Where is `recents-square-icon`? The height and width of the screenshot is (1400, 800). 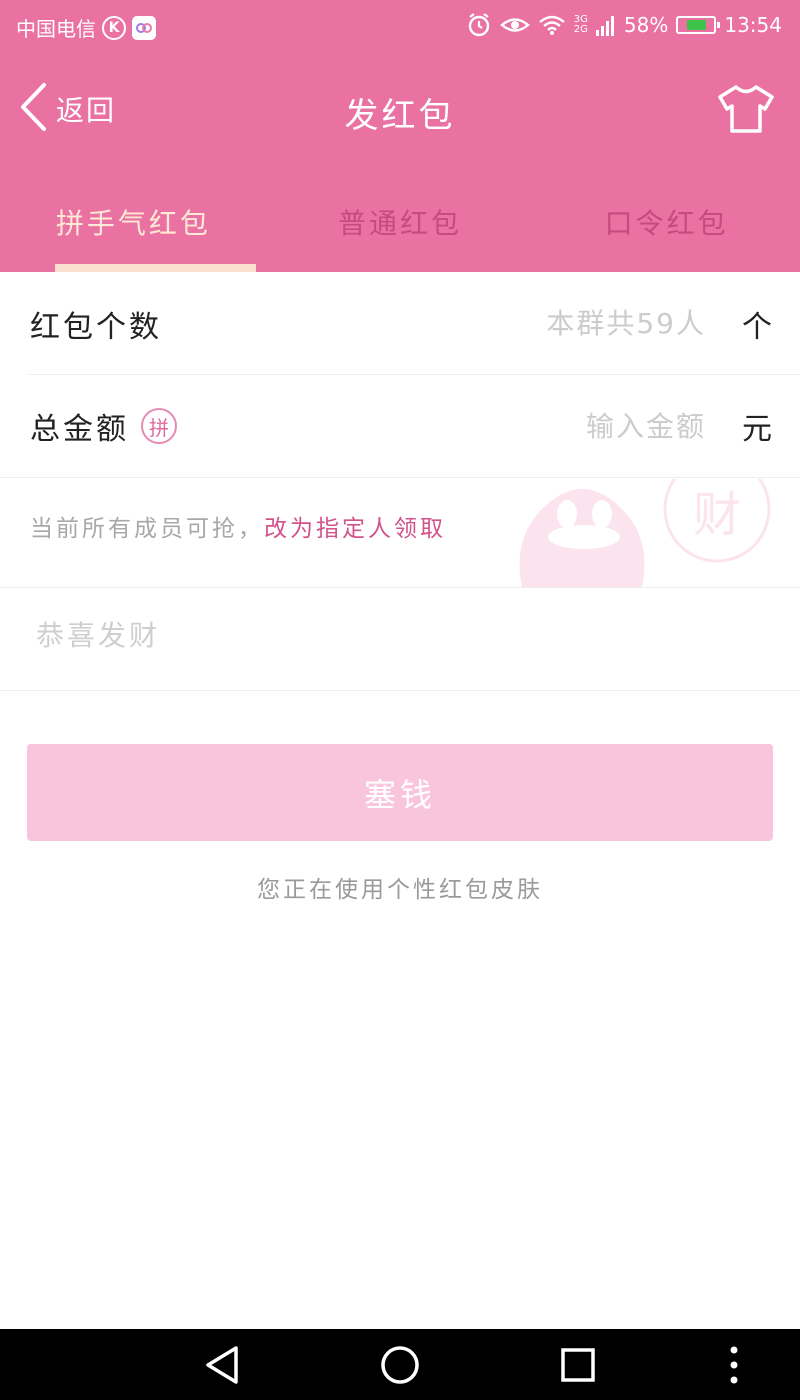
recents-square-icon is located at coordinates (578, 1364).